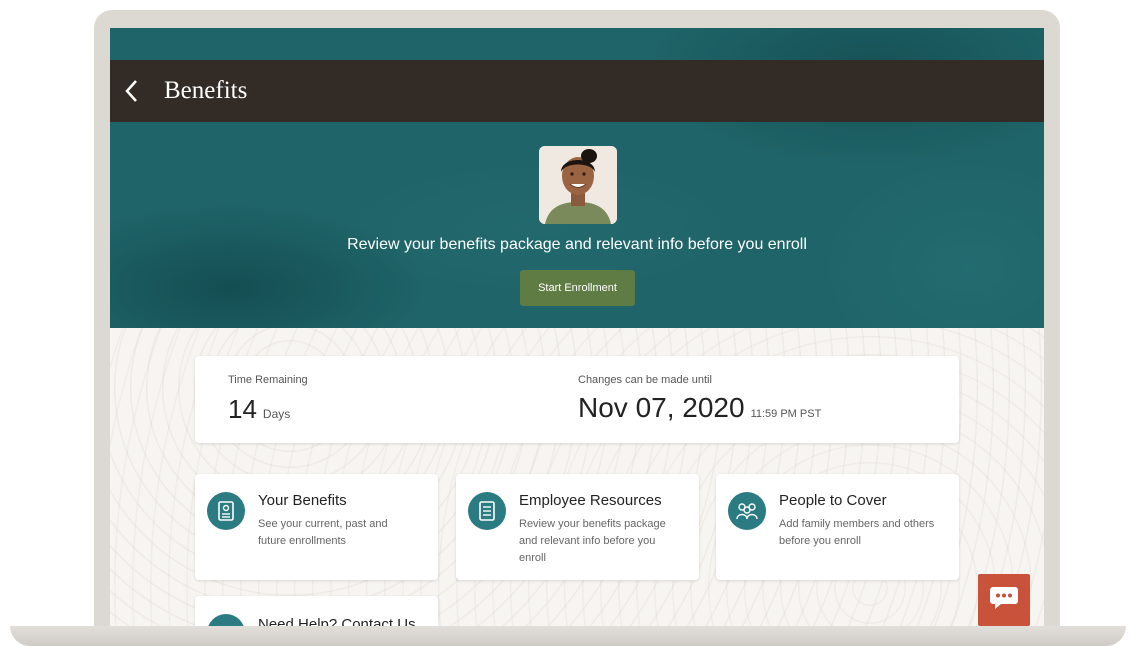 The image size is (1132, 646). I want to click on tile-need-help: Need Help? Contact Us, so click(316, 611).